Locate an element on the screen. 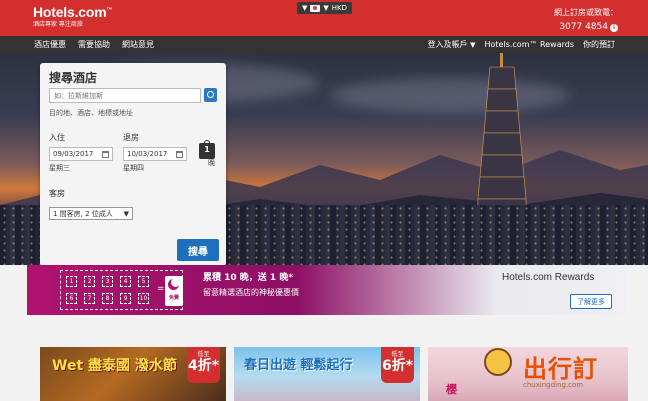 The width and height of the screenshot is (648, 401). search-button: 搜尋 is located at coordinates (198, 250).